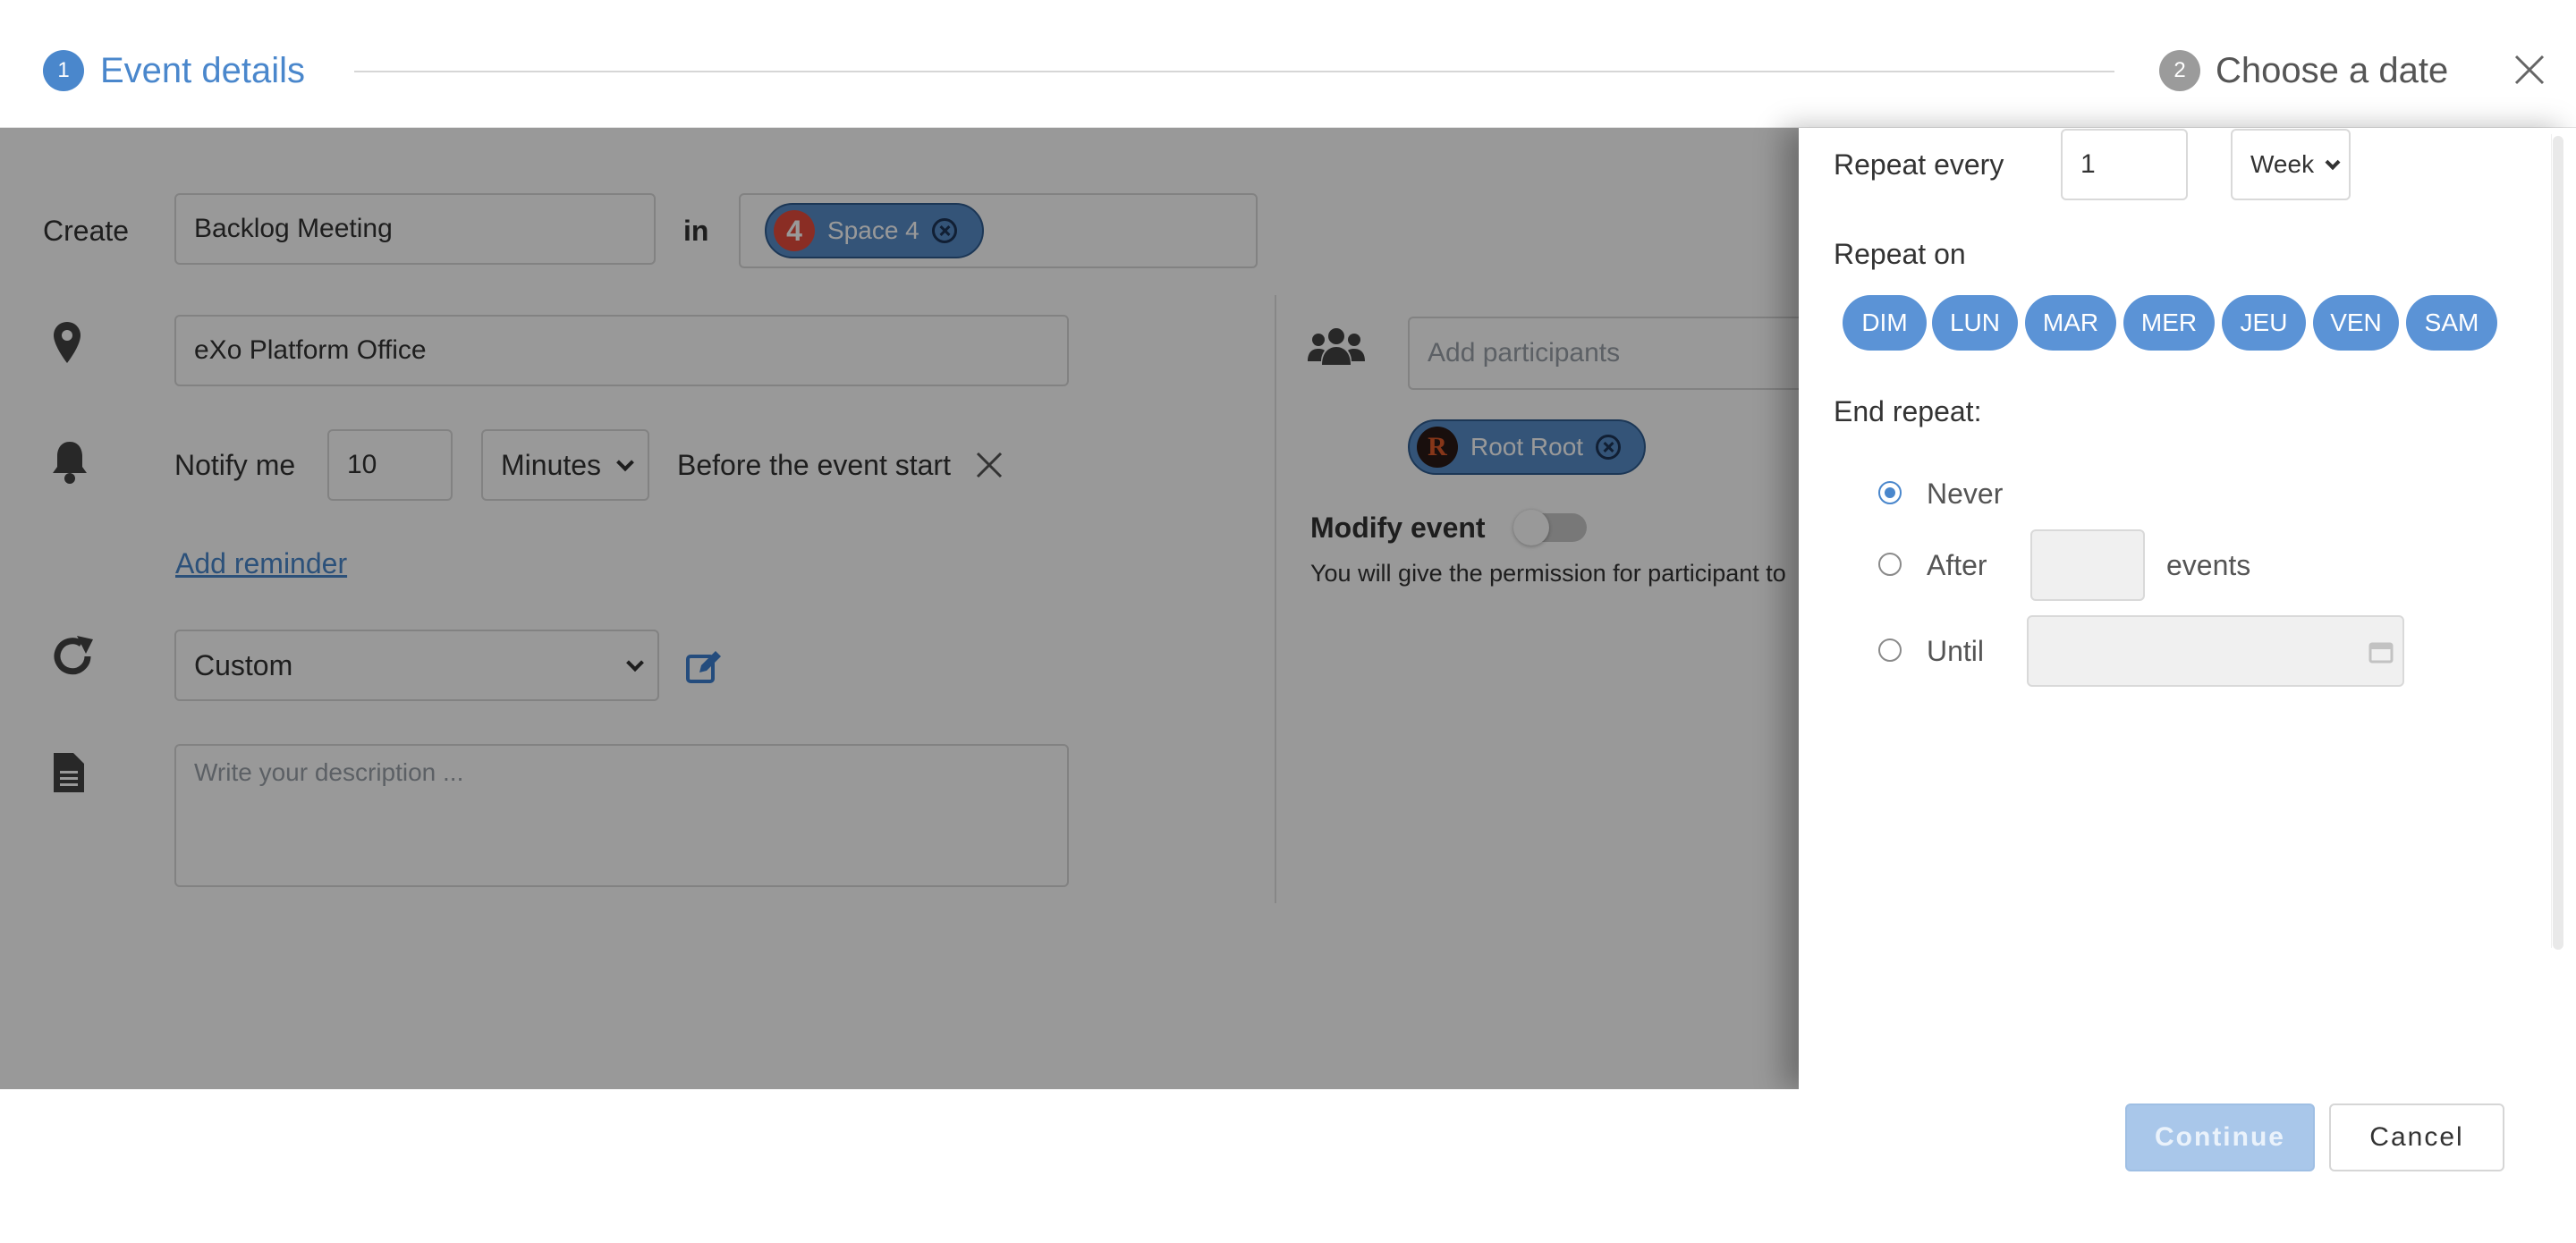 The image size is (2576, 1243). What do you see at coordinates (235, 465) in the screenshot?
I see `notify-me-label: Notify me` at bounding box center [235, 465].